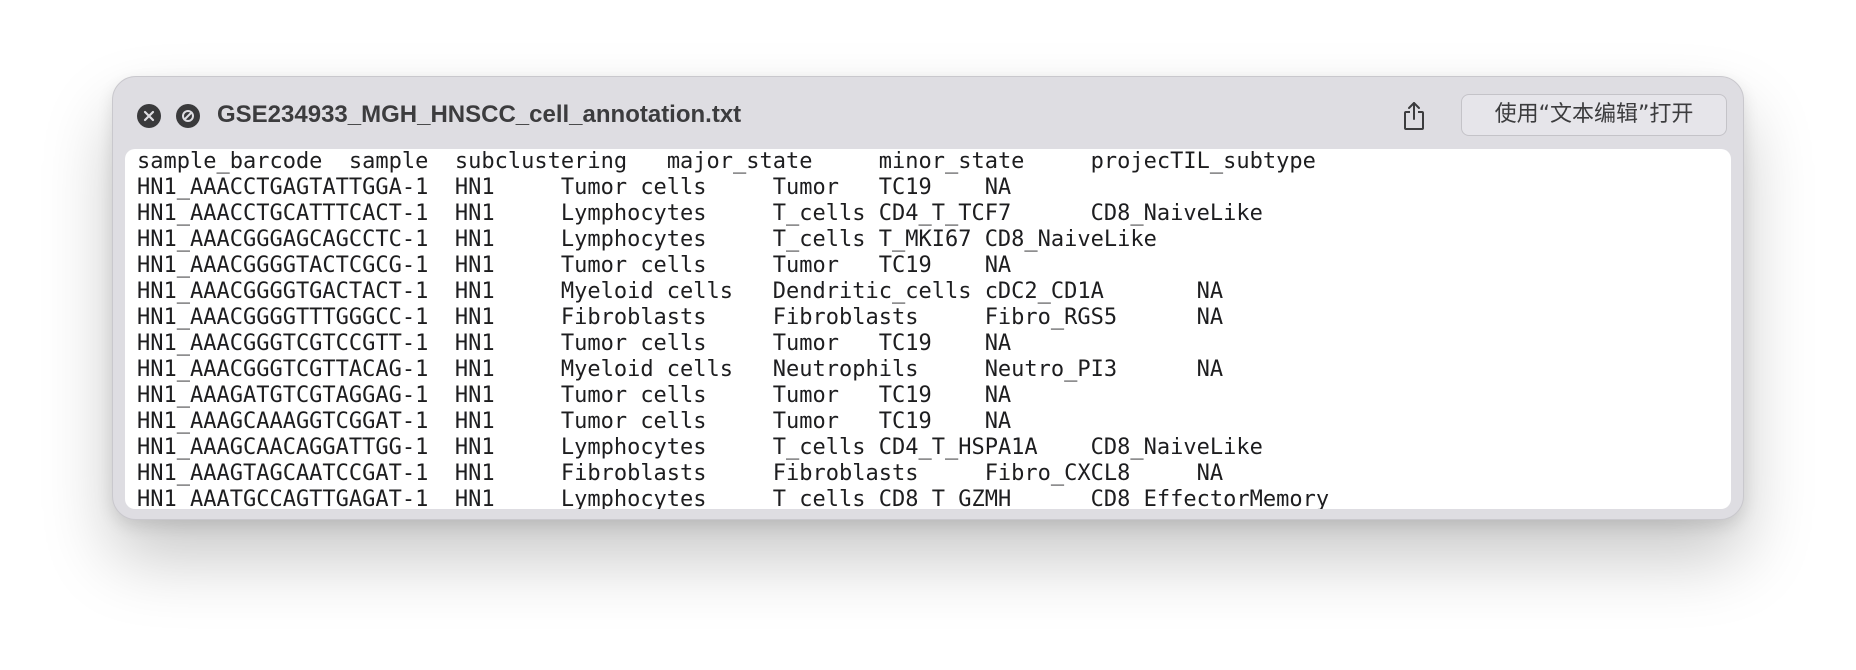 The height and width of the screenshot is (670, 1856). Describe the element at coordinates (1044, 291) in the screenshot. I see `field-cell: cDC2_CD1A` at that location.